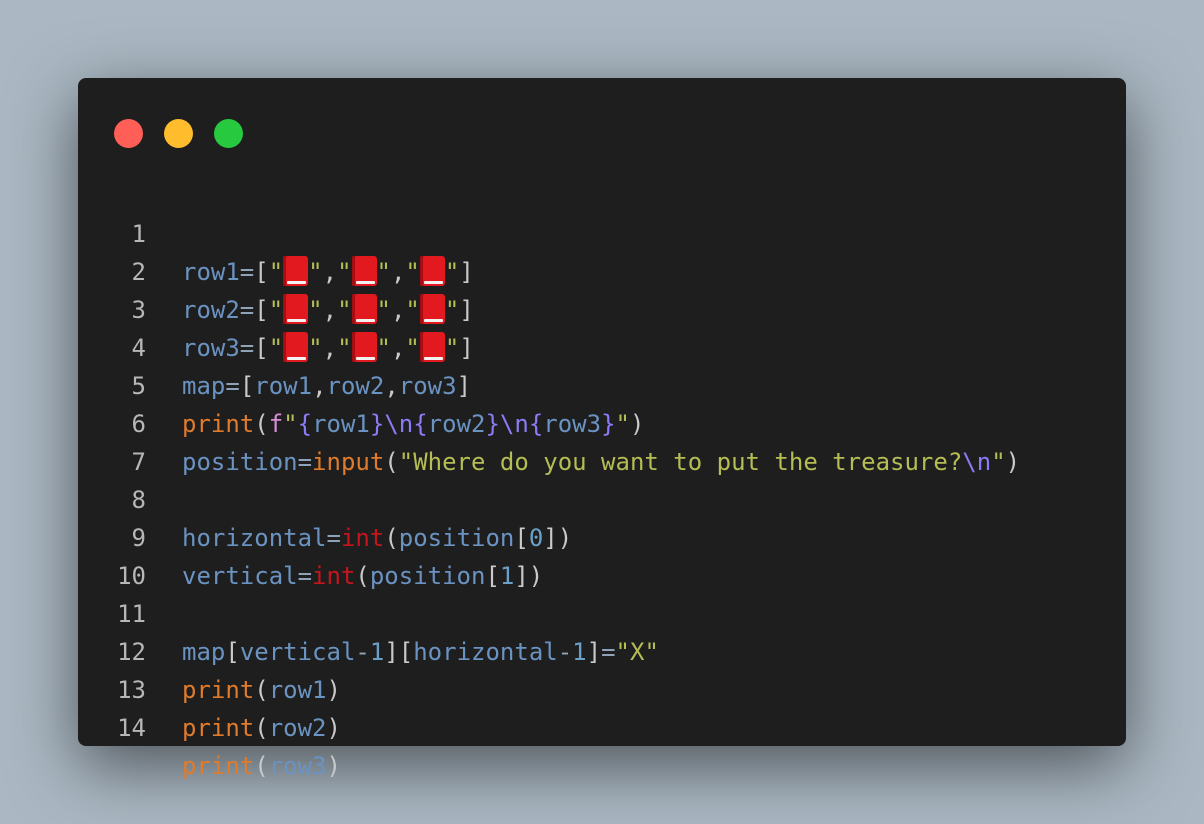 The image size is (1204, 824). Describe the element at coordinates (131, 728) in the screenshot. I see `line-number: 14` at that location.